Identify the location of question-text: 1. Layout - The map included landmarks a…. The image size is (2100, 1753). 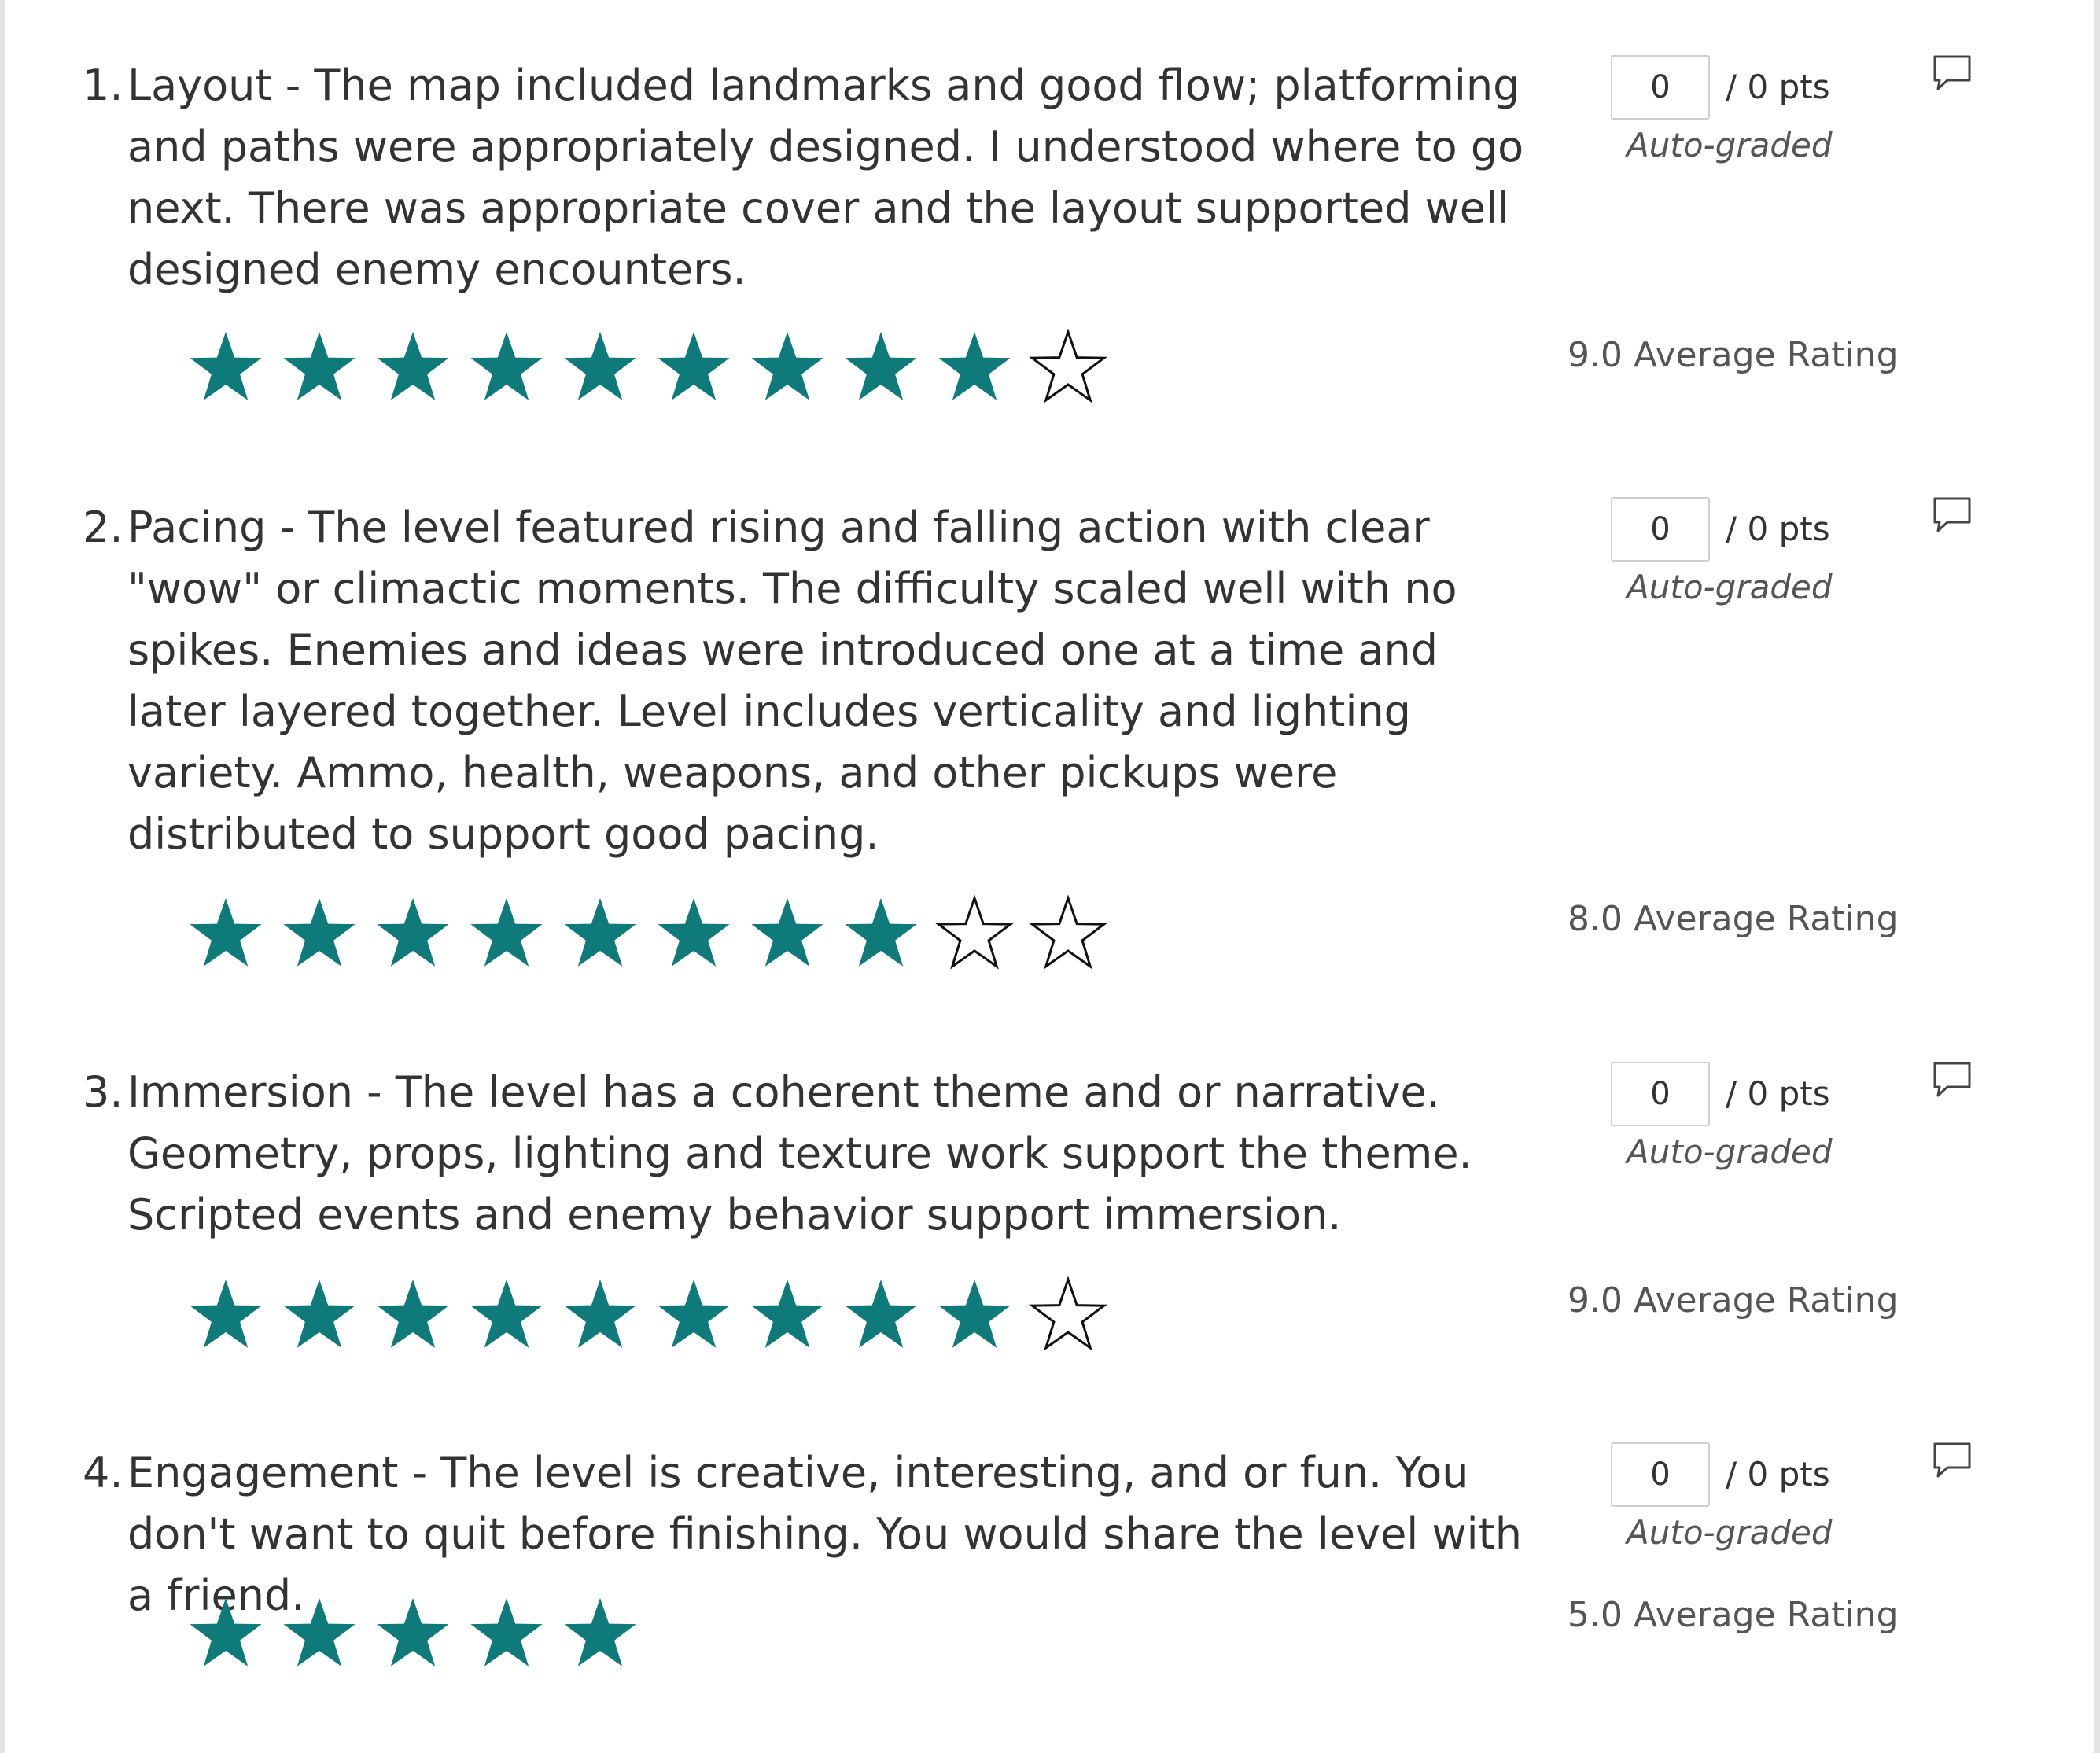
(805, 177).